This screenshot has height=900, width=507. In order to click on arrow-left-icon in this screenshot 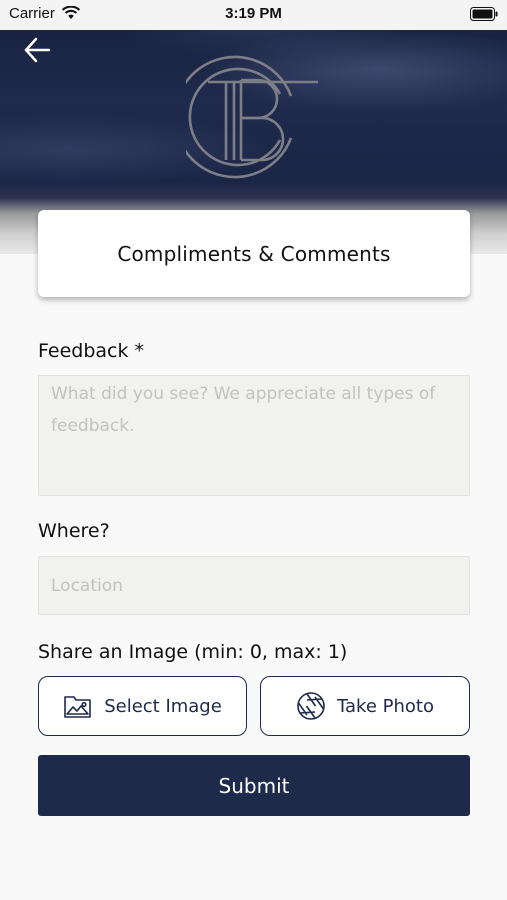, I will do `click(37, 50)`.